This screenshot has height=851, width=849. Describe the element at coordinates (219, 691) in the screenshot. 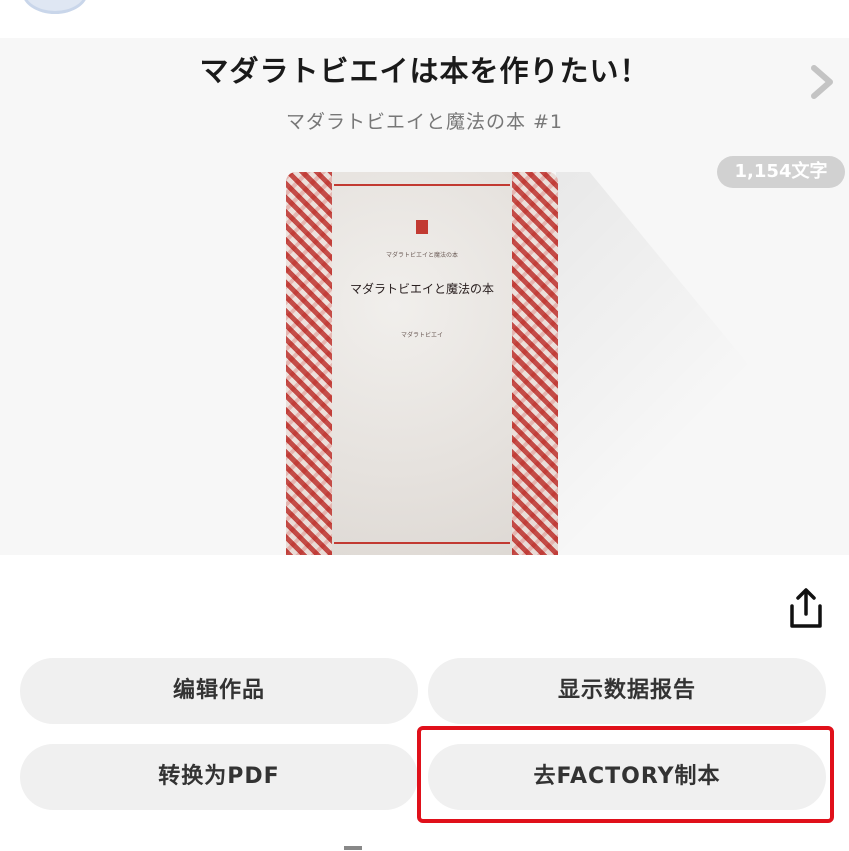

I see `edit-work-button: 编辑作品` at that location.